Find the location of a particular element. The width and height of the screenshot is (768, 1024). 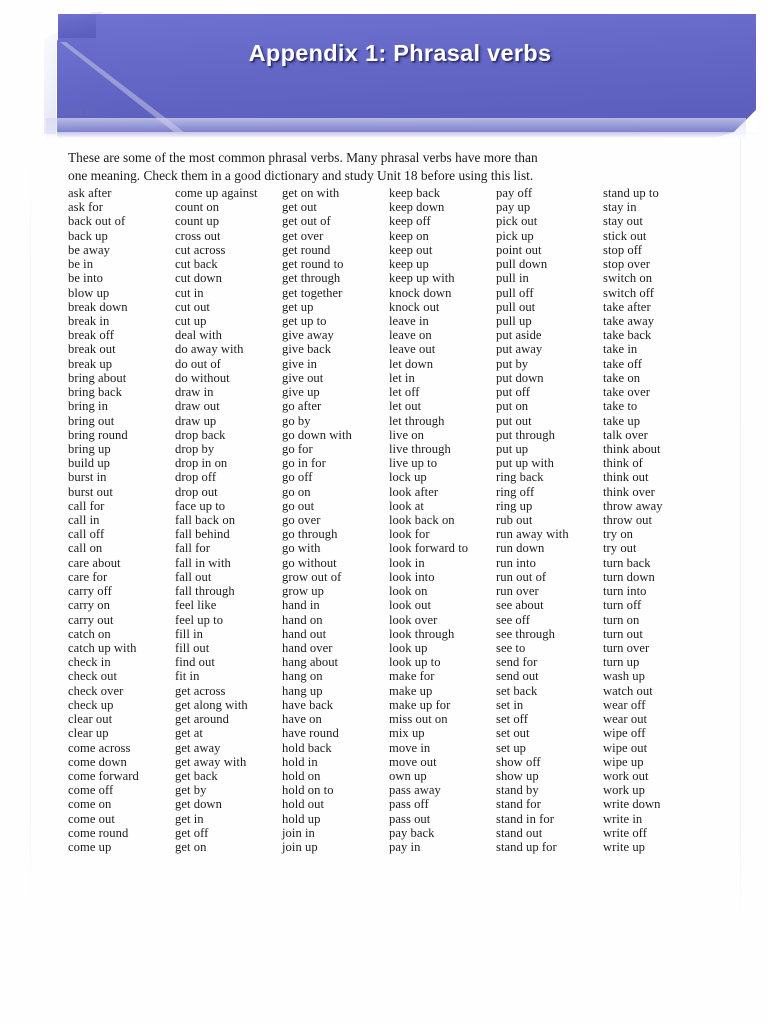

verb-entry: live up to is located at coordinates (413, 463).